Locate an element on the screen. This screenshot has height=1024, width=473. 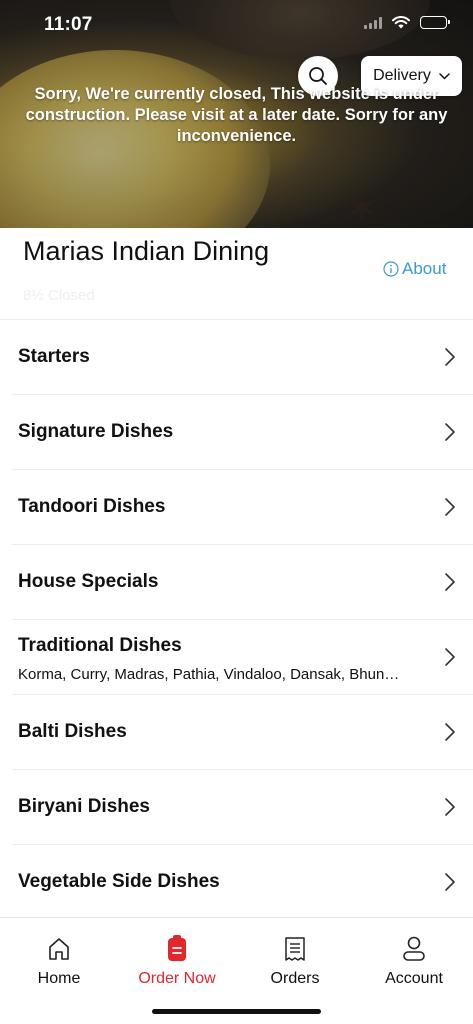
menu-category-label: House Specials is located at coordinates (88, 581).